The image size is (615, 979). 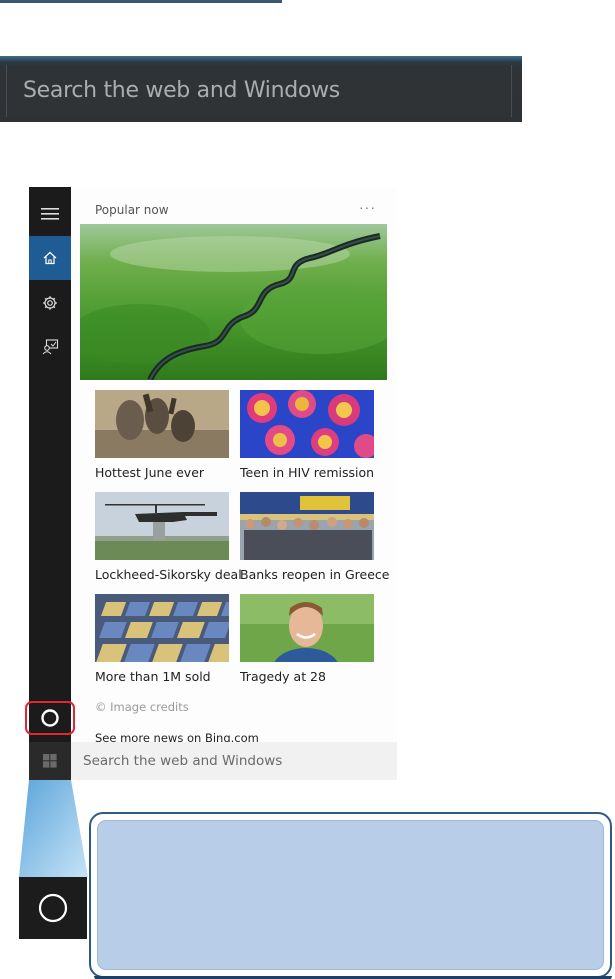 I want to click on hamburger-menu-icon, so click(x=50, y=214).